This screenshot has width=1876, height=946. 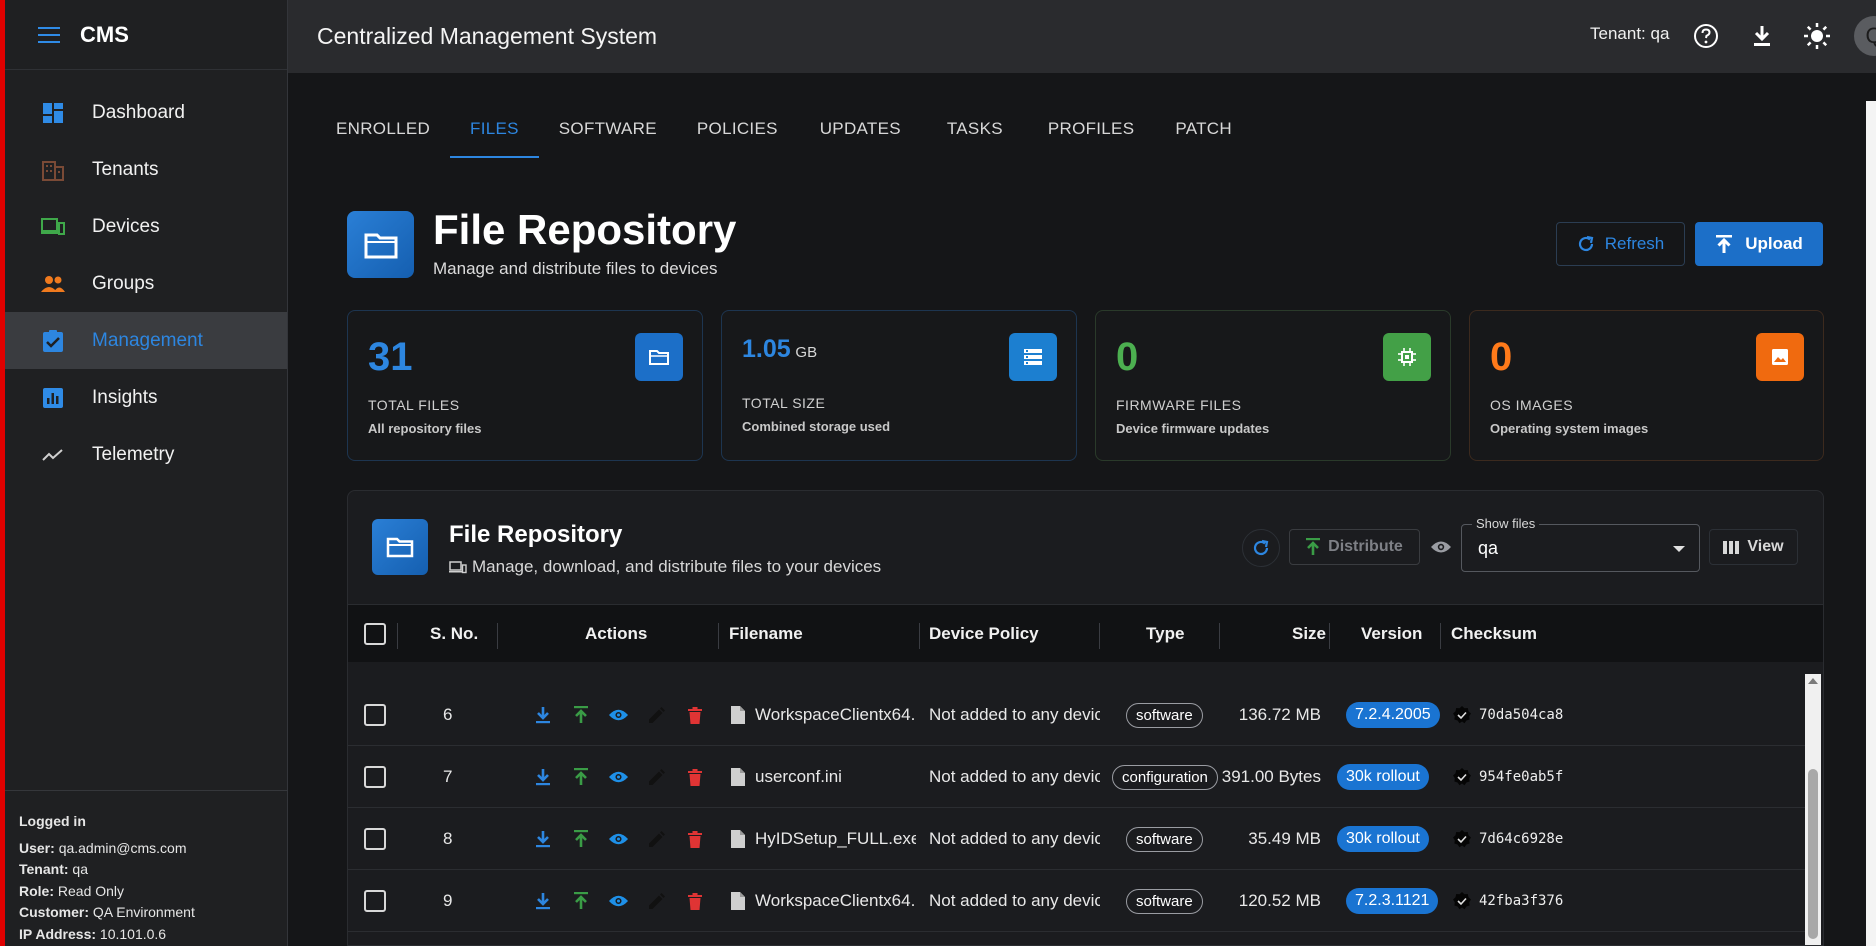 What do you see at coordinates (1731, 547) in the screenshot?
I see `columns-icon` at bounding box center [1731, 547].